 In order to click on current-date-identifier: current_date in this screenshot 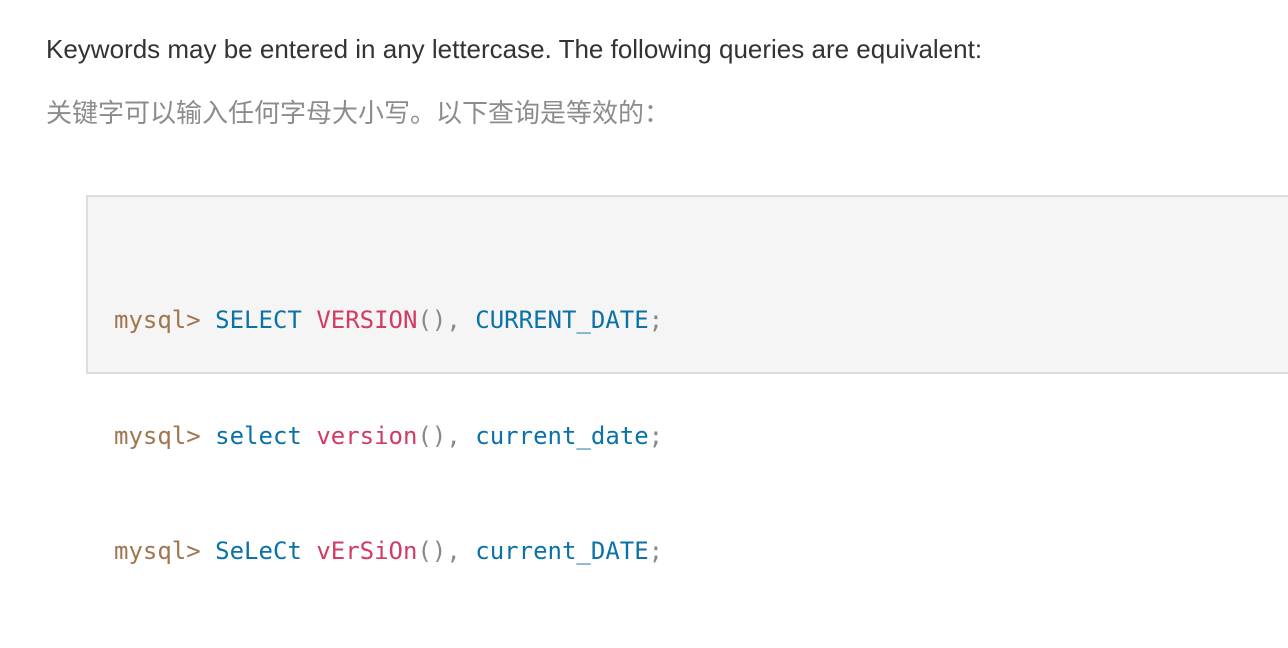, I will do `click(562, 435)`.